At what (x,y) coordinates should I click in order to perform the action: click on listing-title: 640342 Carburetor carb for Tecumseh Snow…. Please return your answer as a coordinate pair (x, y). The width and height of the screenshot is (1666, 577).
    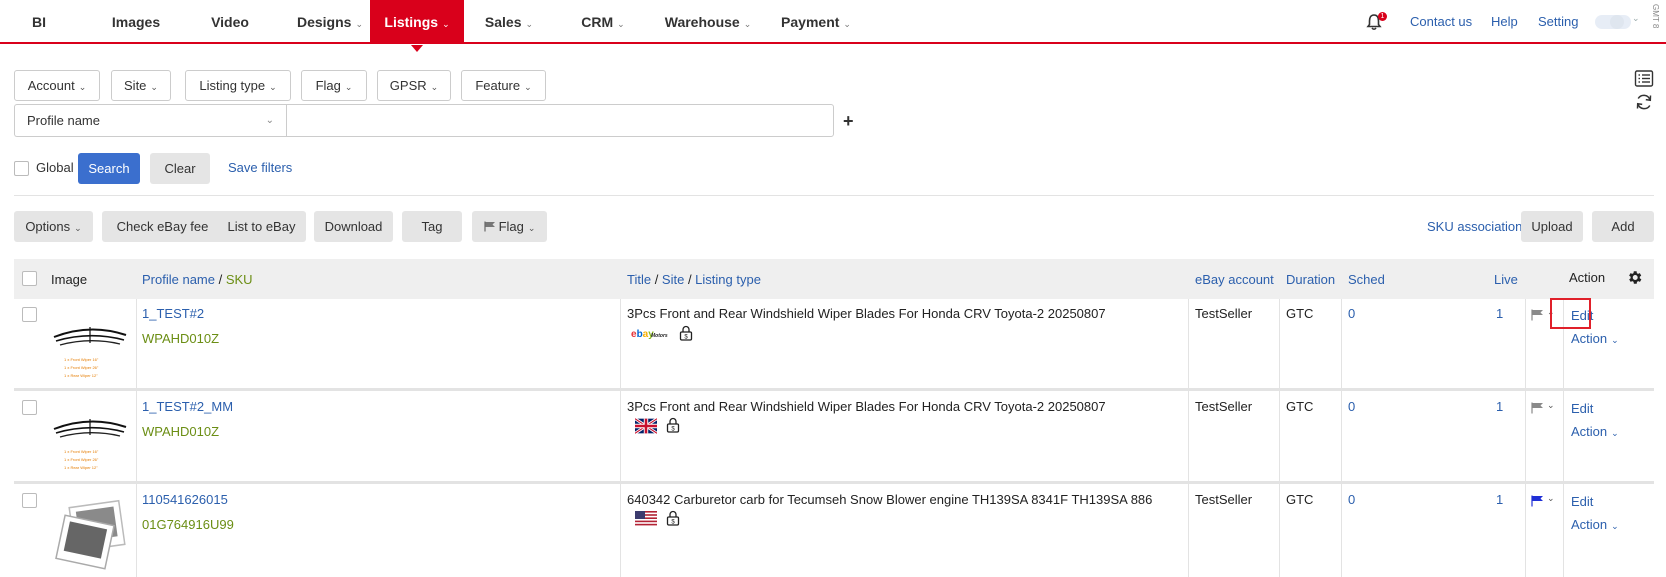
    Looking at the image, I should click on (889, 499).